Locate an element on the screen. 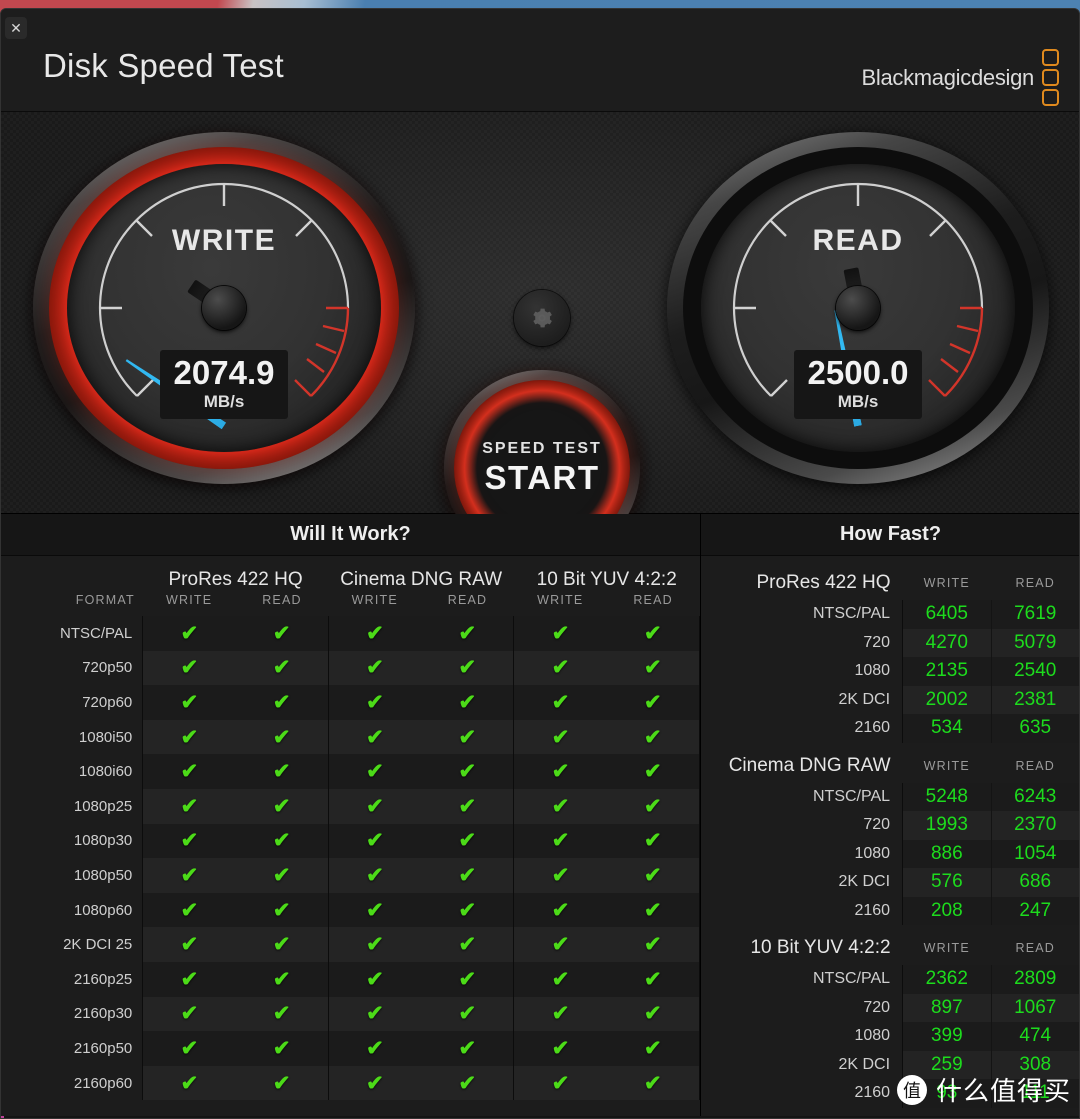  close-button: ✕ is located at coordinates (16, 28).